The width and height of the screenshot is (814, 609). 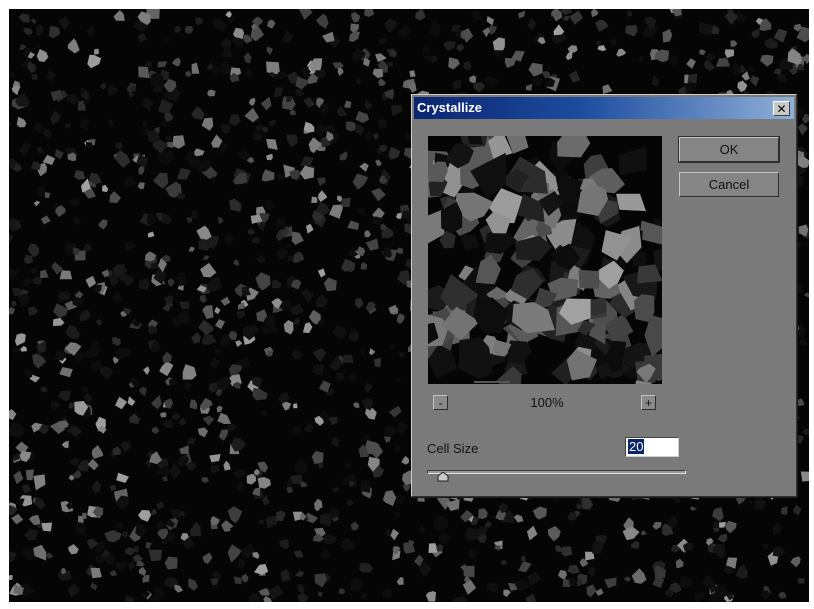 I want to click on close-icon: ✕, so click(x=781, y=108).